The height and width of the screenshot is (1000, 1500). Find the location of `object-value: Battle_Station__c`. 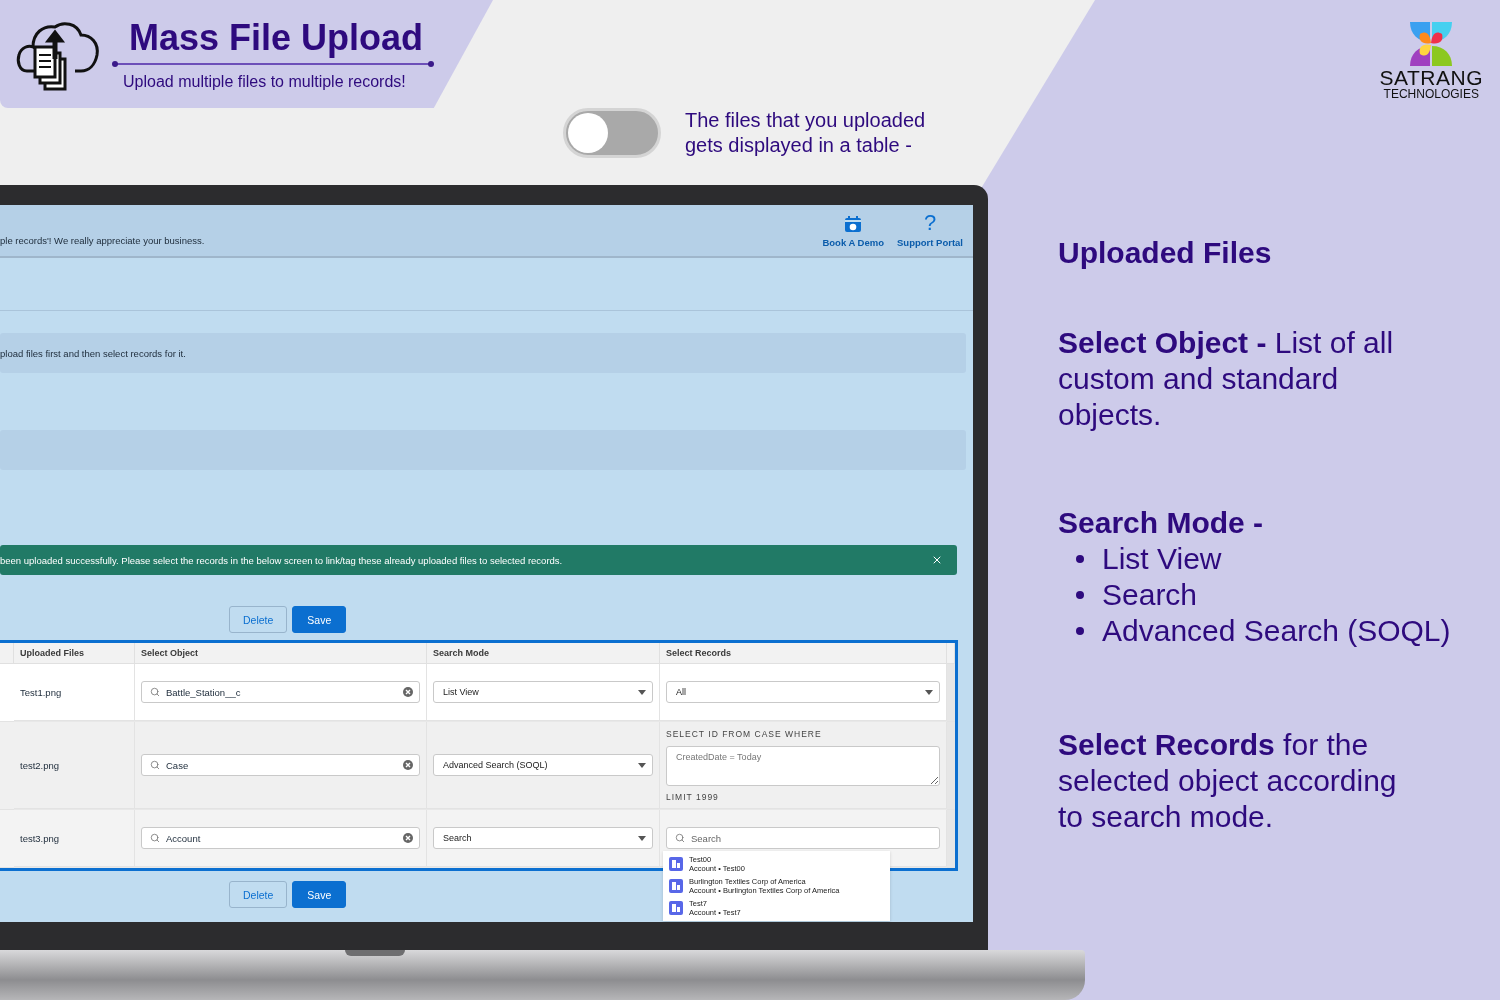

object-value: Battle_Station__c is located at coordinates (203, 692).